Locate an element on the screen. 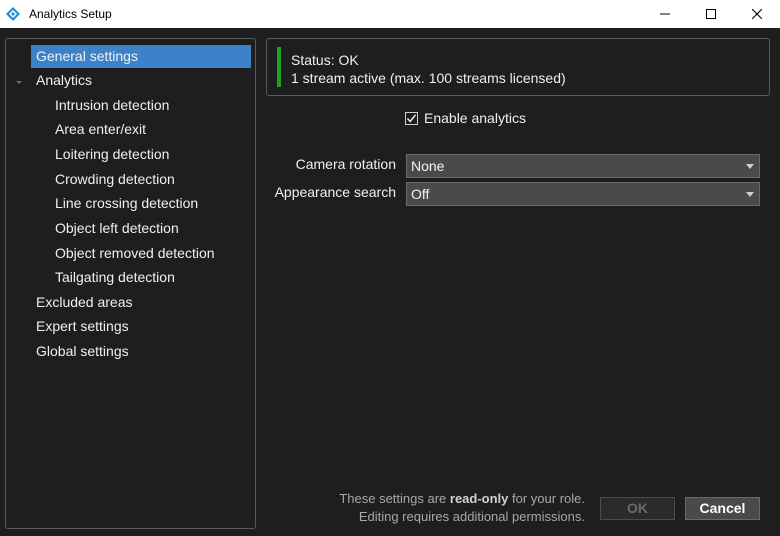 The image size is (780, 536). tree-item-crowding-detection: Crowding detection is located at coordinates (112, 179).